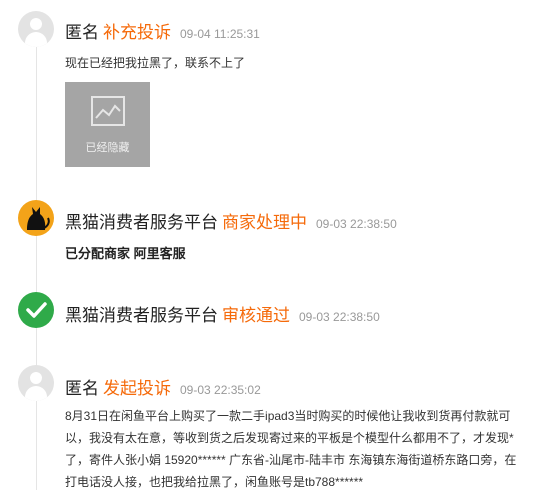  What do you see at coordinates (220, 34) in the screenshot?
I see `entry-time: 09-04 11:25:31` at bounding box center [220, 34].